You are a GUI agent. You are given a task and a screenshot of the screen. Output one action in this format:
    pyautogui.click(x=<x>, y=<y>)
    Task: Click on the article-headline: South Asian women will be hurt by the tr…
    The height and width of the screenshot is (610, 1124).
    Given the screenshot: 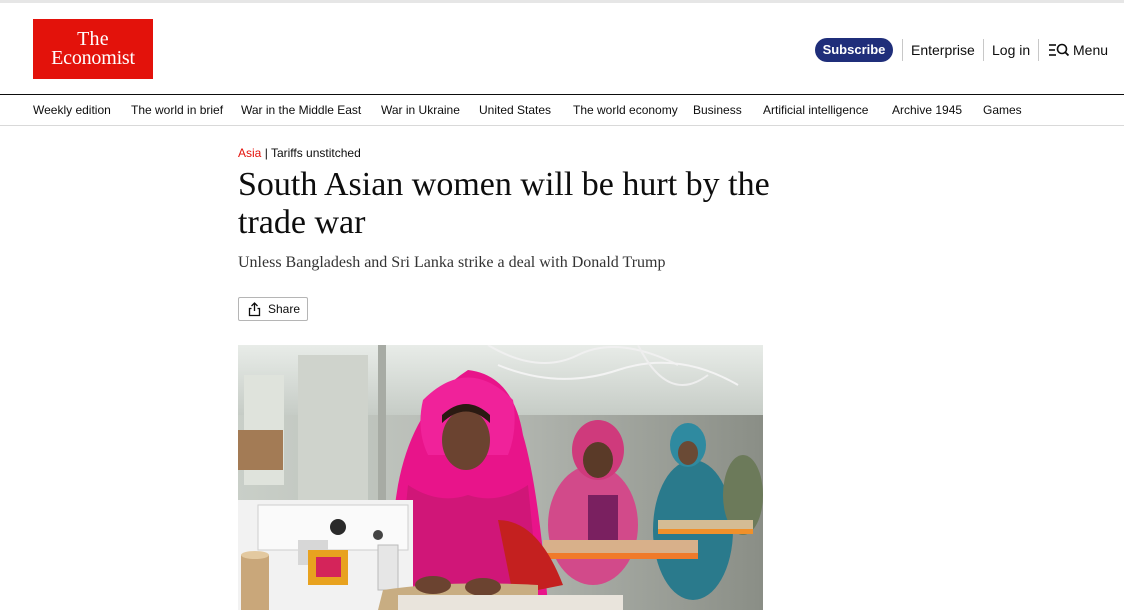 What is the action you would take?
    pyautogui.click(x=504, y=203)
    